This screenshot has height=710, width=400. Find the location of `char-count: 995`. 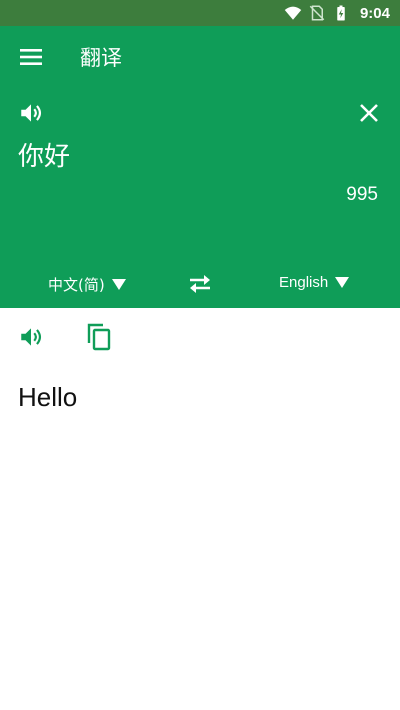

char-count: 995 is located at coordinates (362, 194).